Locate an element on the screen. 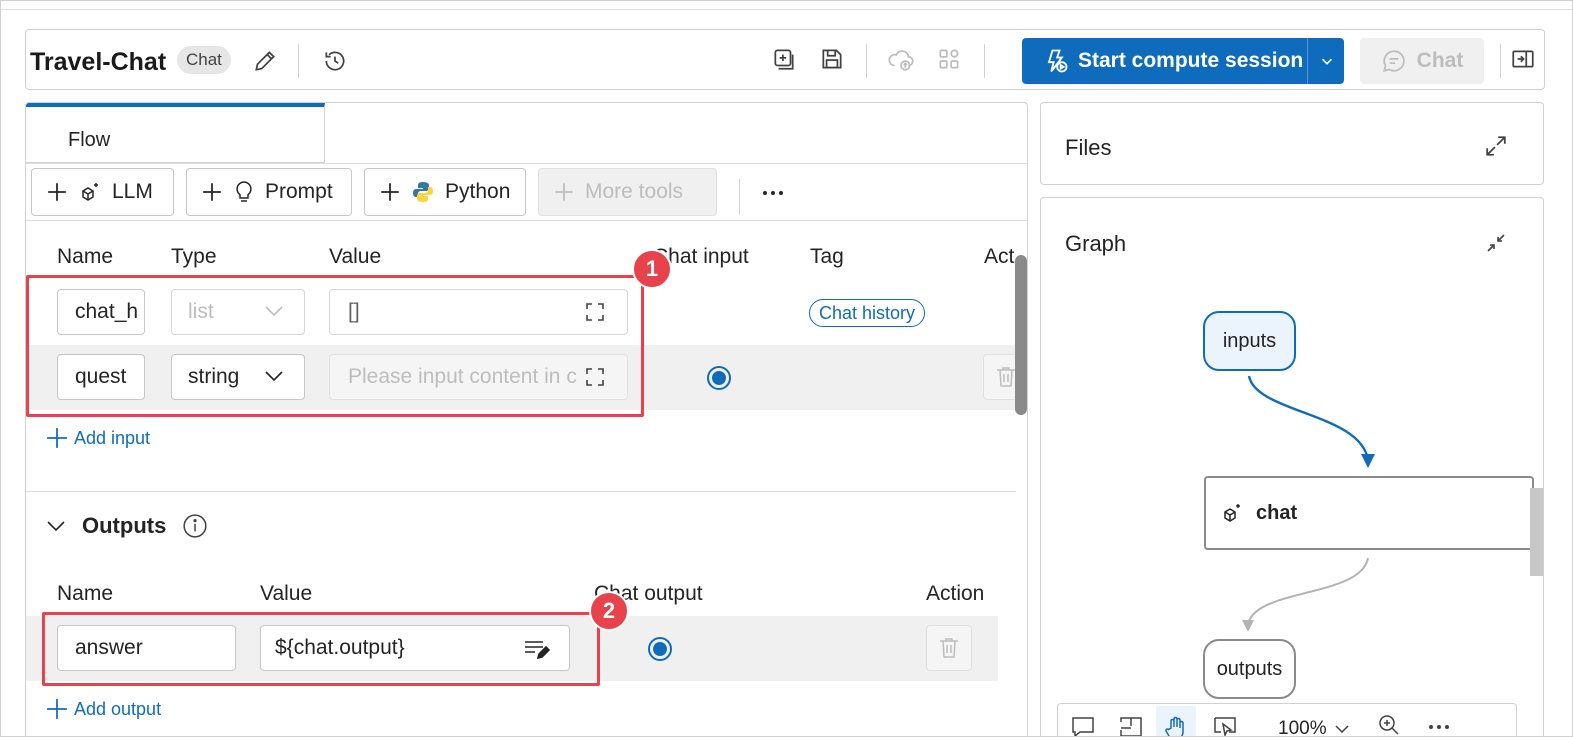 The image size is (1573, 737). highlight-box-outputs is located at coordinates (321, 649).